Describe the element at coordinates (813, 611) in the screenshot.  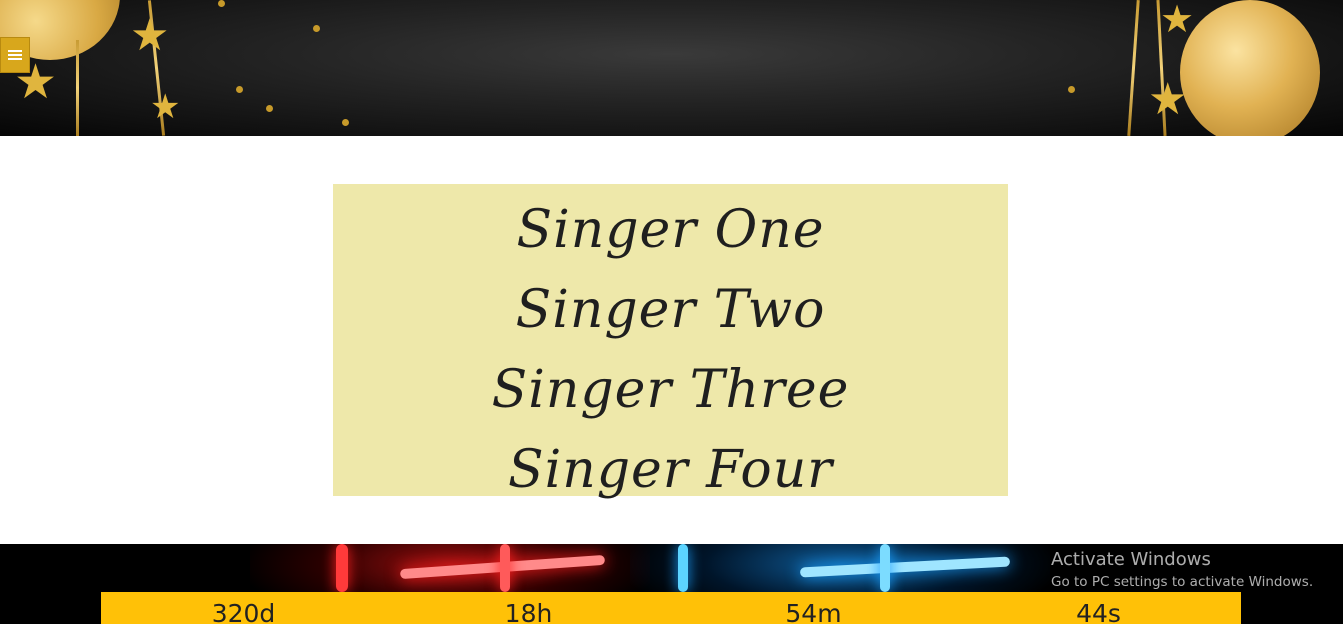
I see `countdown-minutes: 54m` at that location.